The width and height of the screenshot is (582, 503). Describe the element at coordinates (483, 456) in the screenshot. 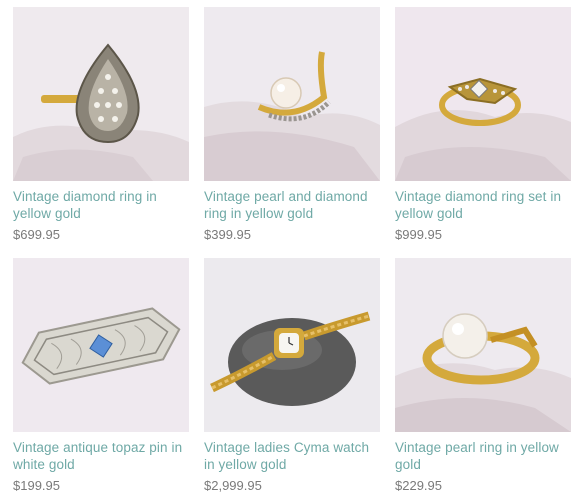

I see `product-title: Vintage pearl ring in yellow gold` at that location.